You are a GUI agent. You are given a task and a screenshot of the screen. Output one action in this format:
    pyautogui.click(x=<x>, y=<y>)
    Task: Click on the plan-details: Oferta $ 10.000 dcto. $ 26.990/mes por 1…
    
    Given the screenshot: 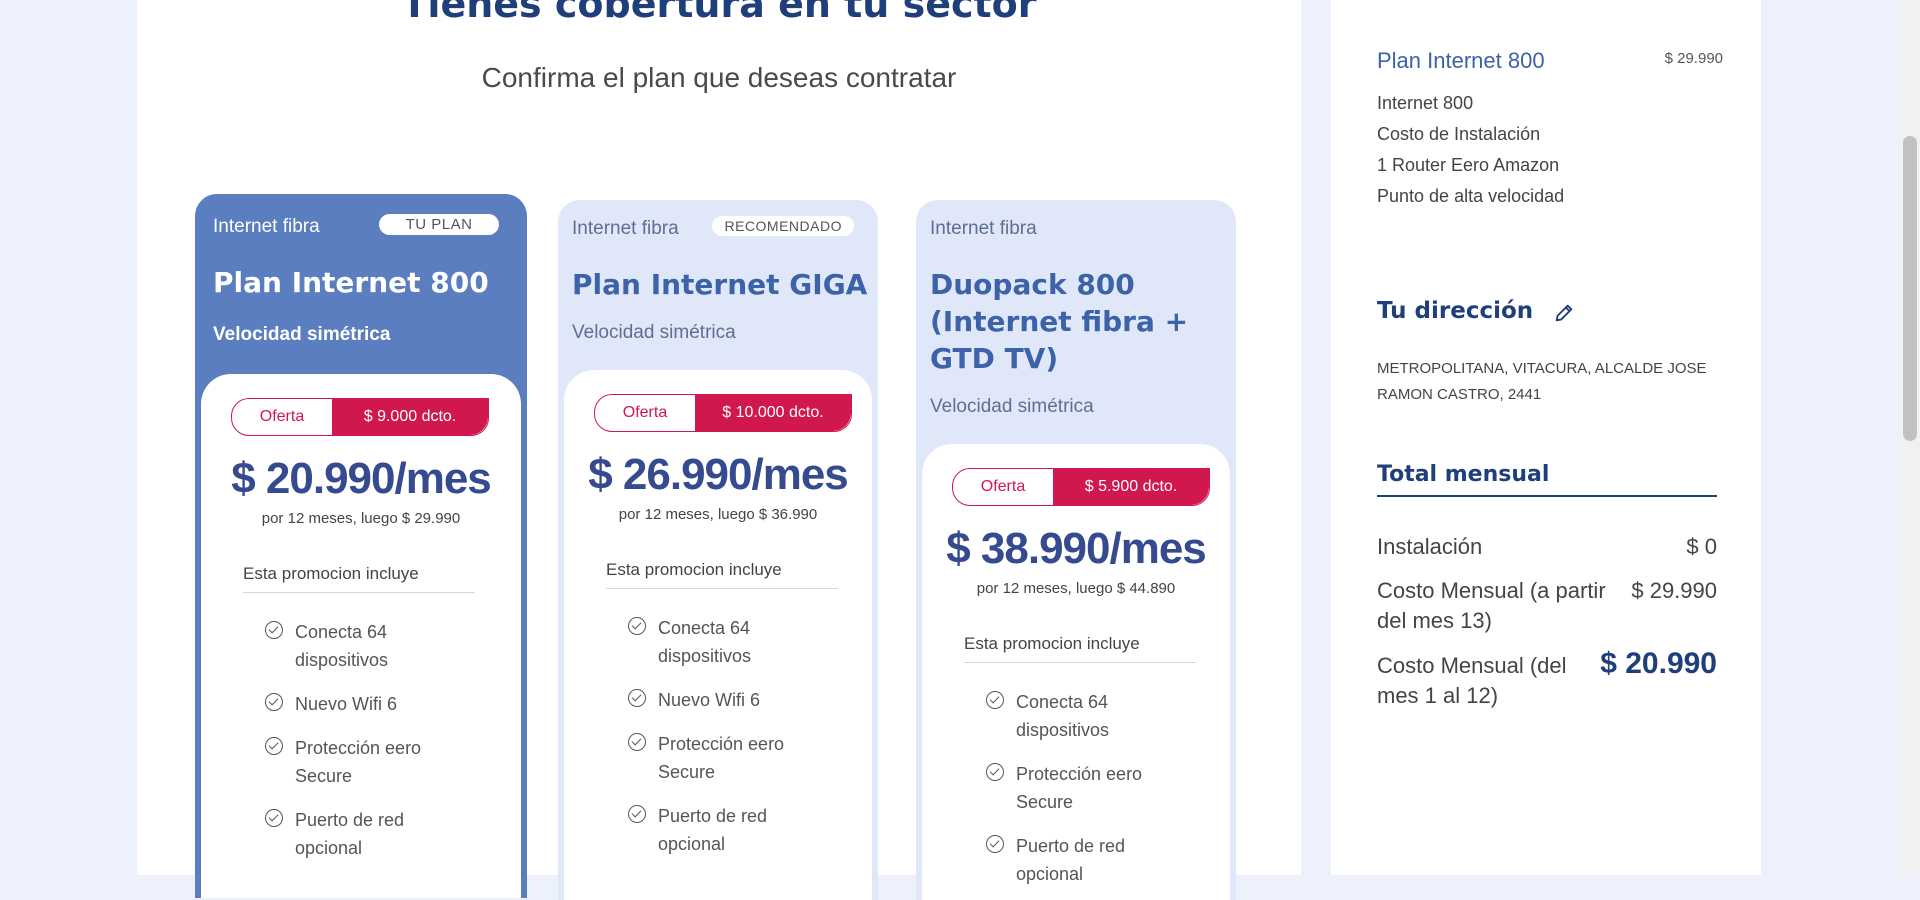 What is the action you would take?
    pyautogui.click(x=718, y=635)
    